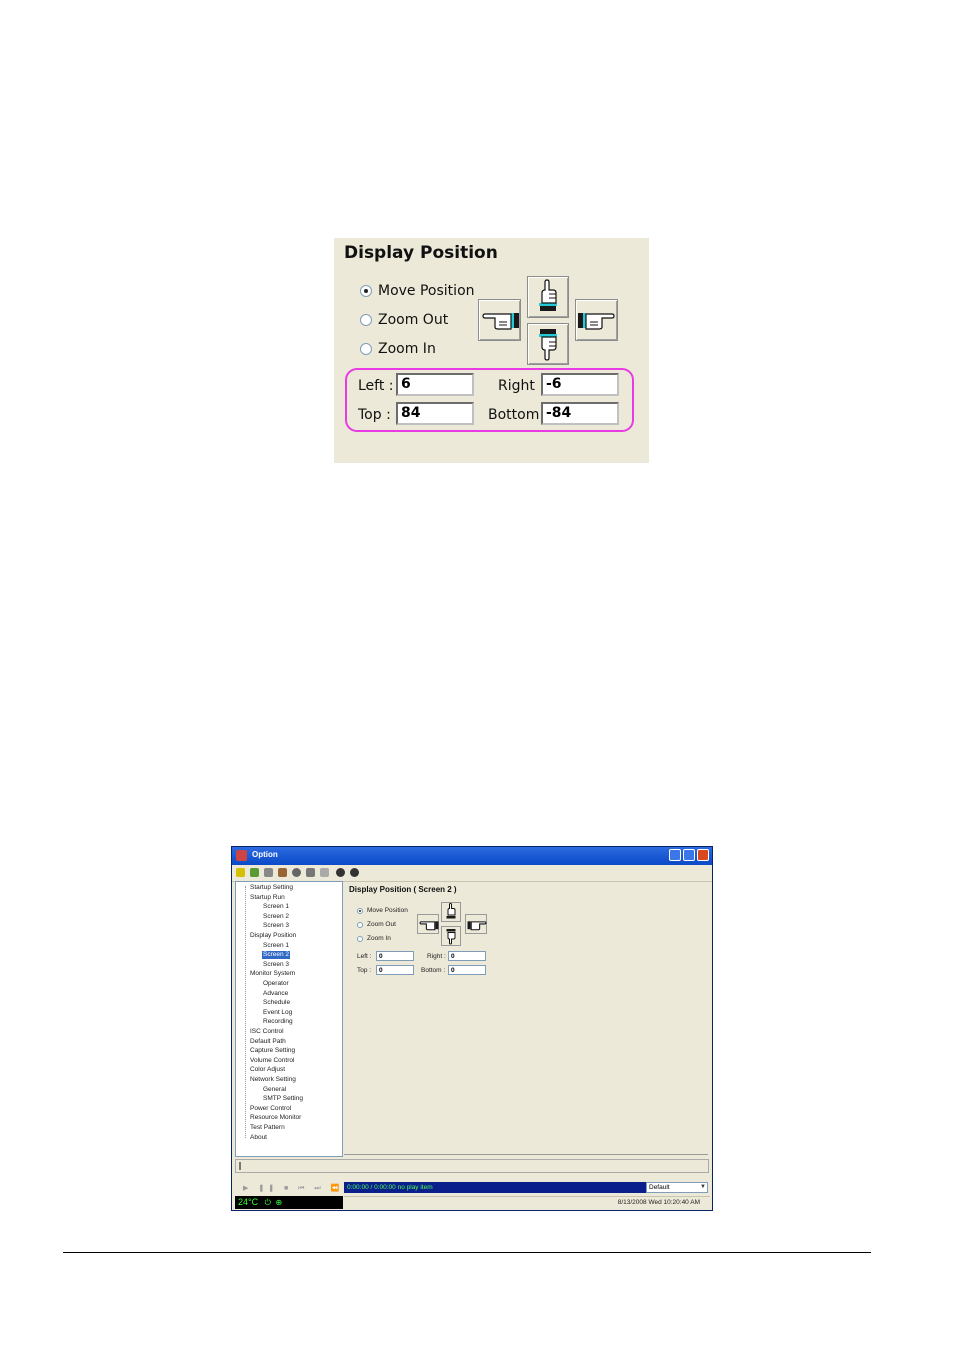 The image size is (954, 1350). What do you see at coordinates (310, 872) in the screenshot?
I see `pointer-icon` at bounding box center [310, 872].